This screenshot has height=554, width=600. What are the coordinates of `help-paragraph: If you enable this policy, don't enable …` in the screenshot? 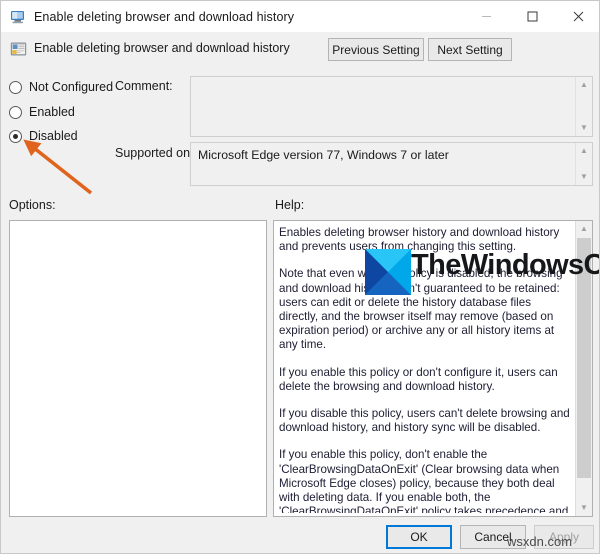 It's located at (424, 480).